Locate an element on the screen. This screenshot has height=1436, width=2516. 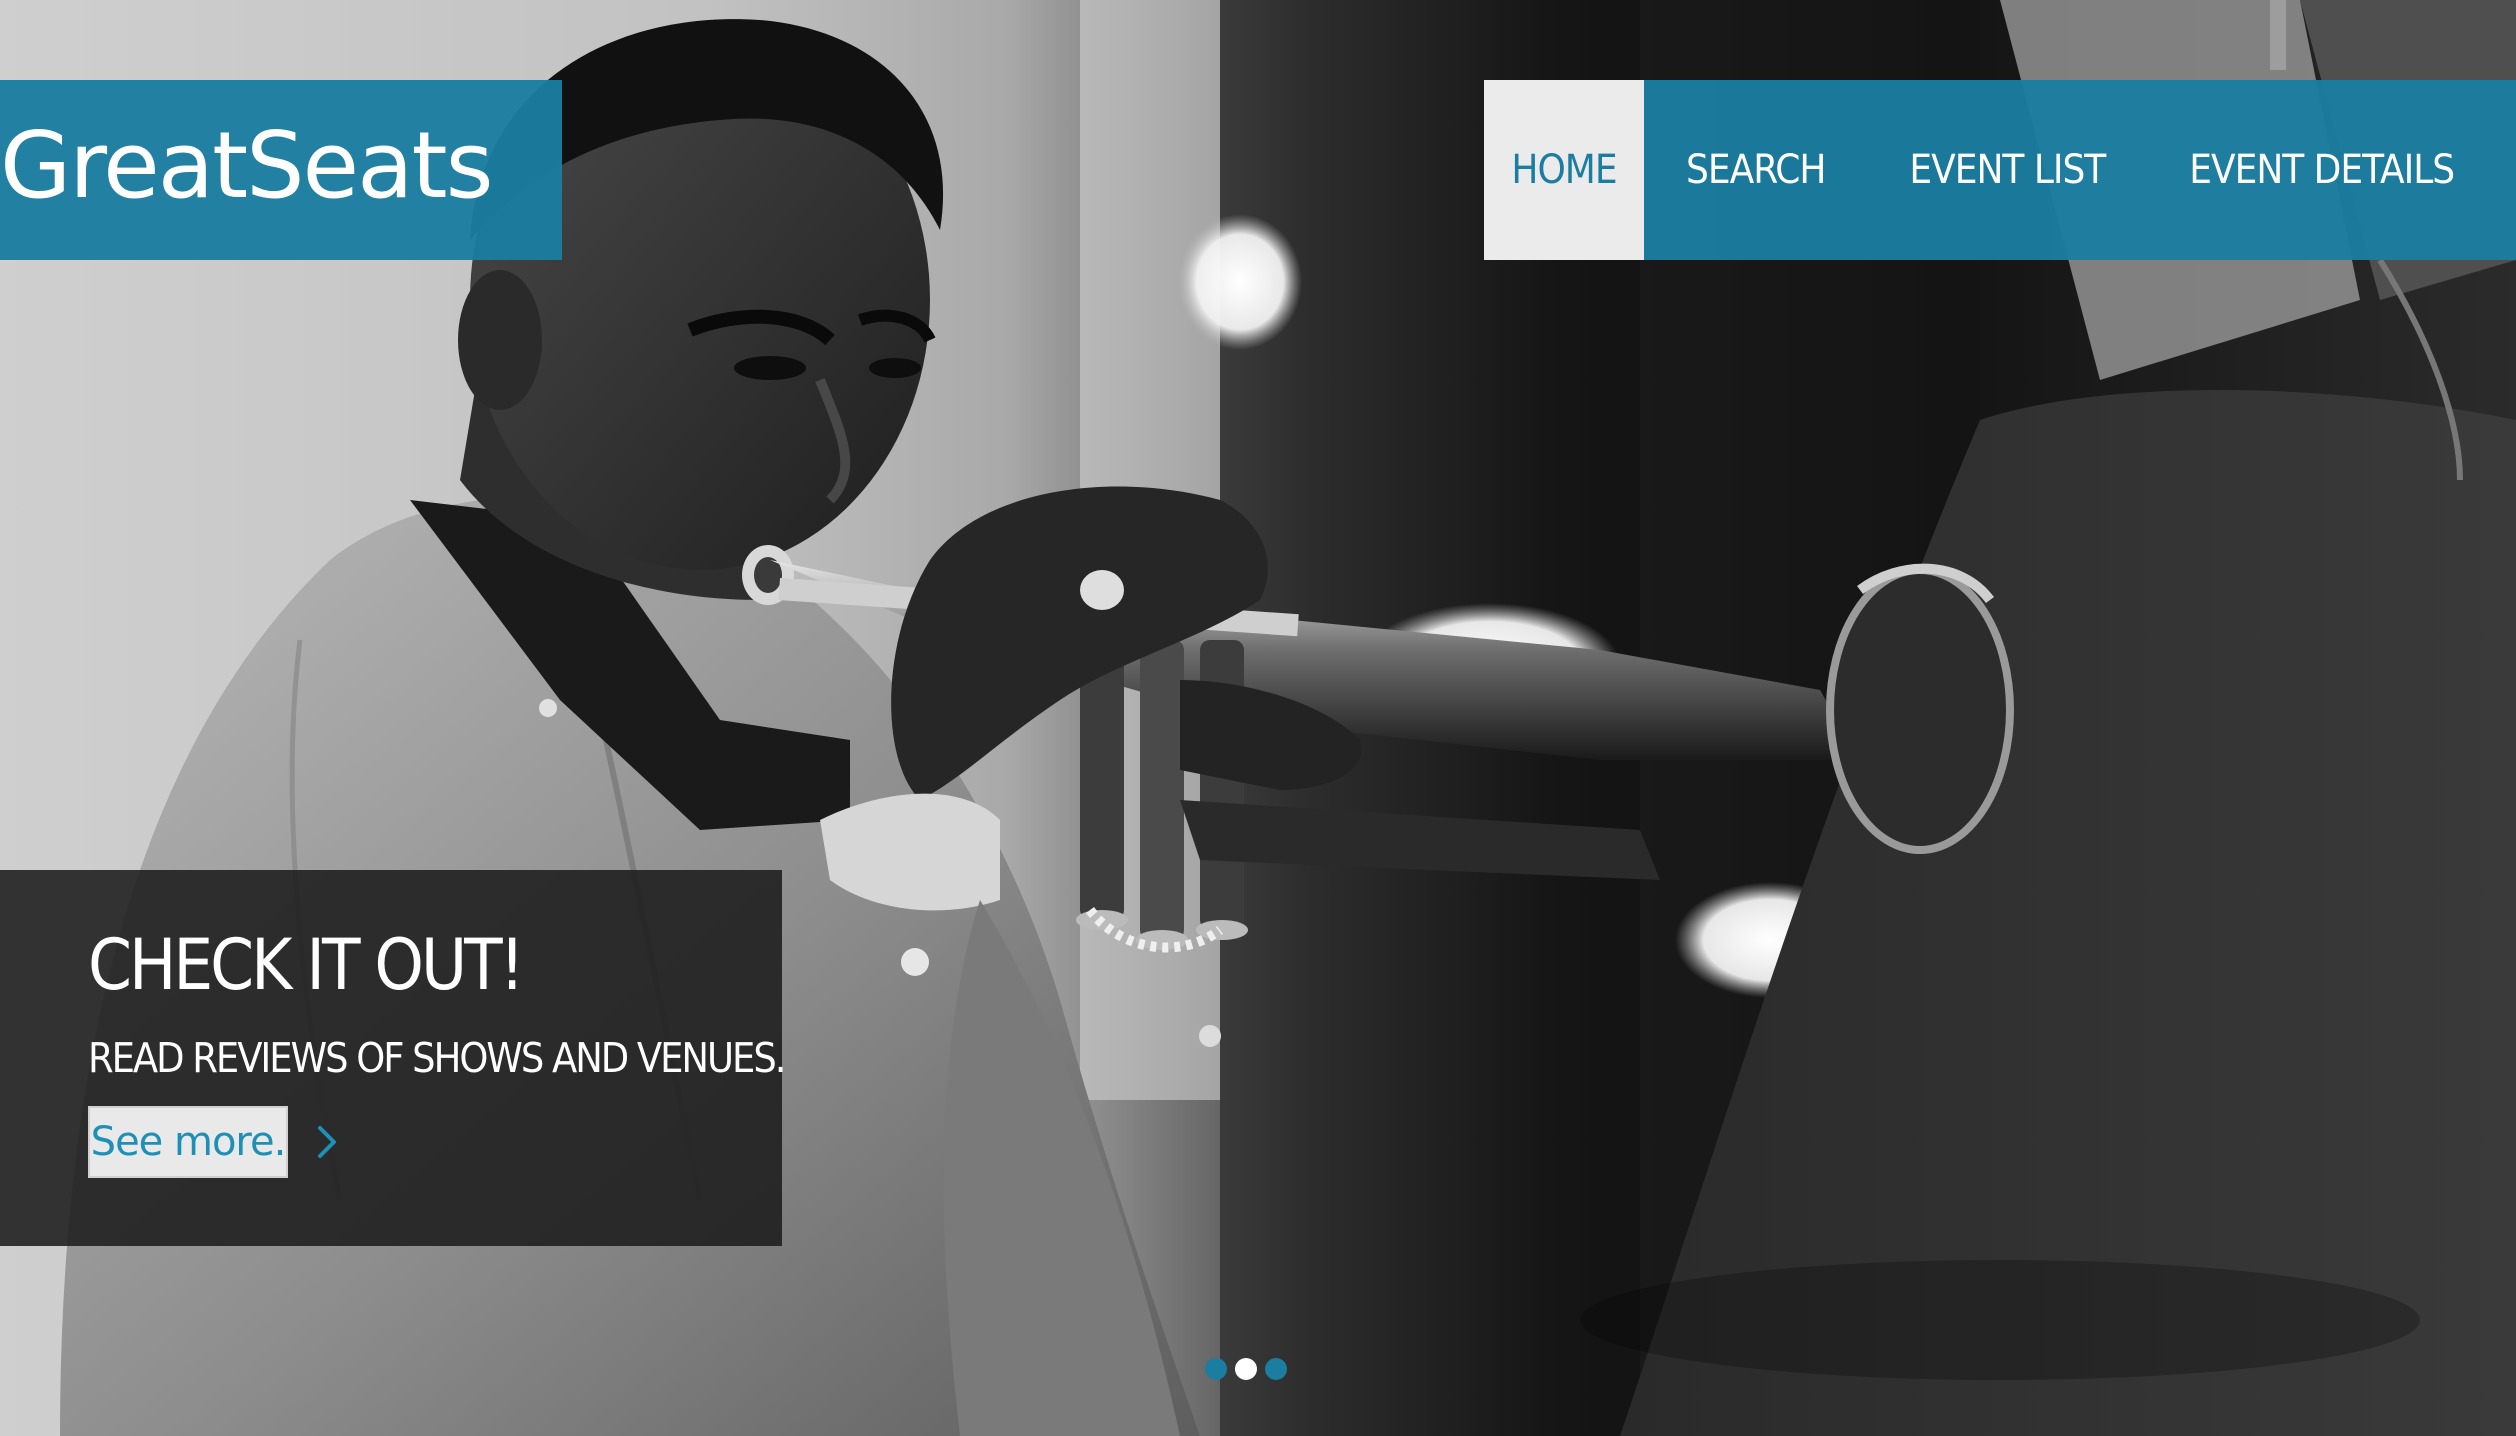
main-navigation: HOME SEARCH EVENT LIST EVENT DETAILS is located at coordinates (2000, 170).